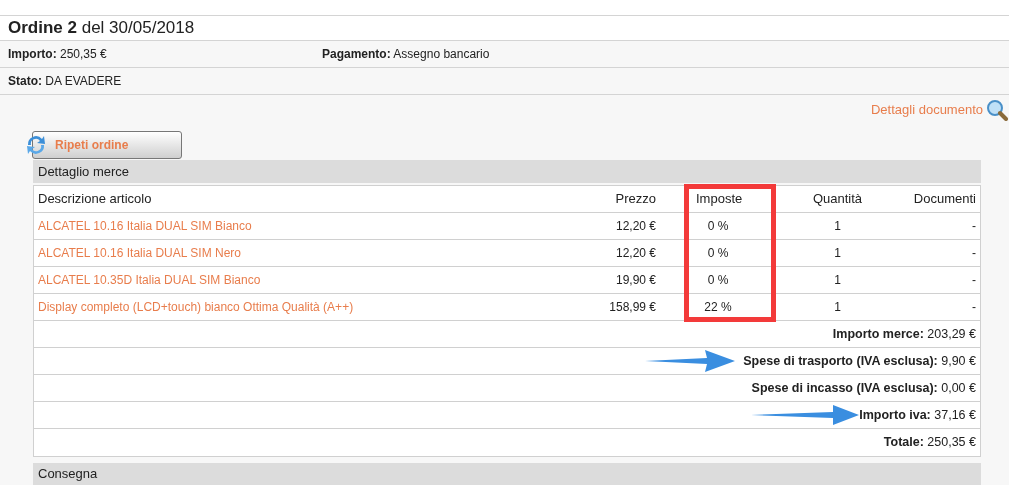 This screenshot has width=1009, height=485. I want to click on amount-text: Importo: 250,35 €, so click(58, 54).